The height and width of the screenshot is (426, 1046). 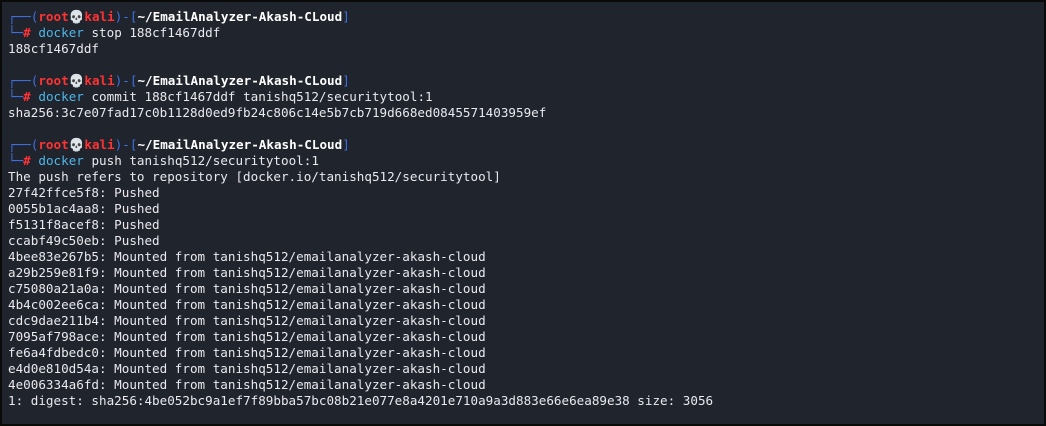 What do you see at coordinates (152, 32) in the screenshot?
I see `command-args: stop 188cf1467ddf` at bounding box center [152, 32].